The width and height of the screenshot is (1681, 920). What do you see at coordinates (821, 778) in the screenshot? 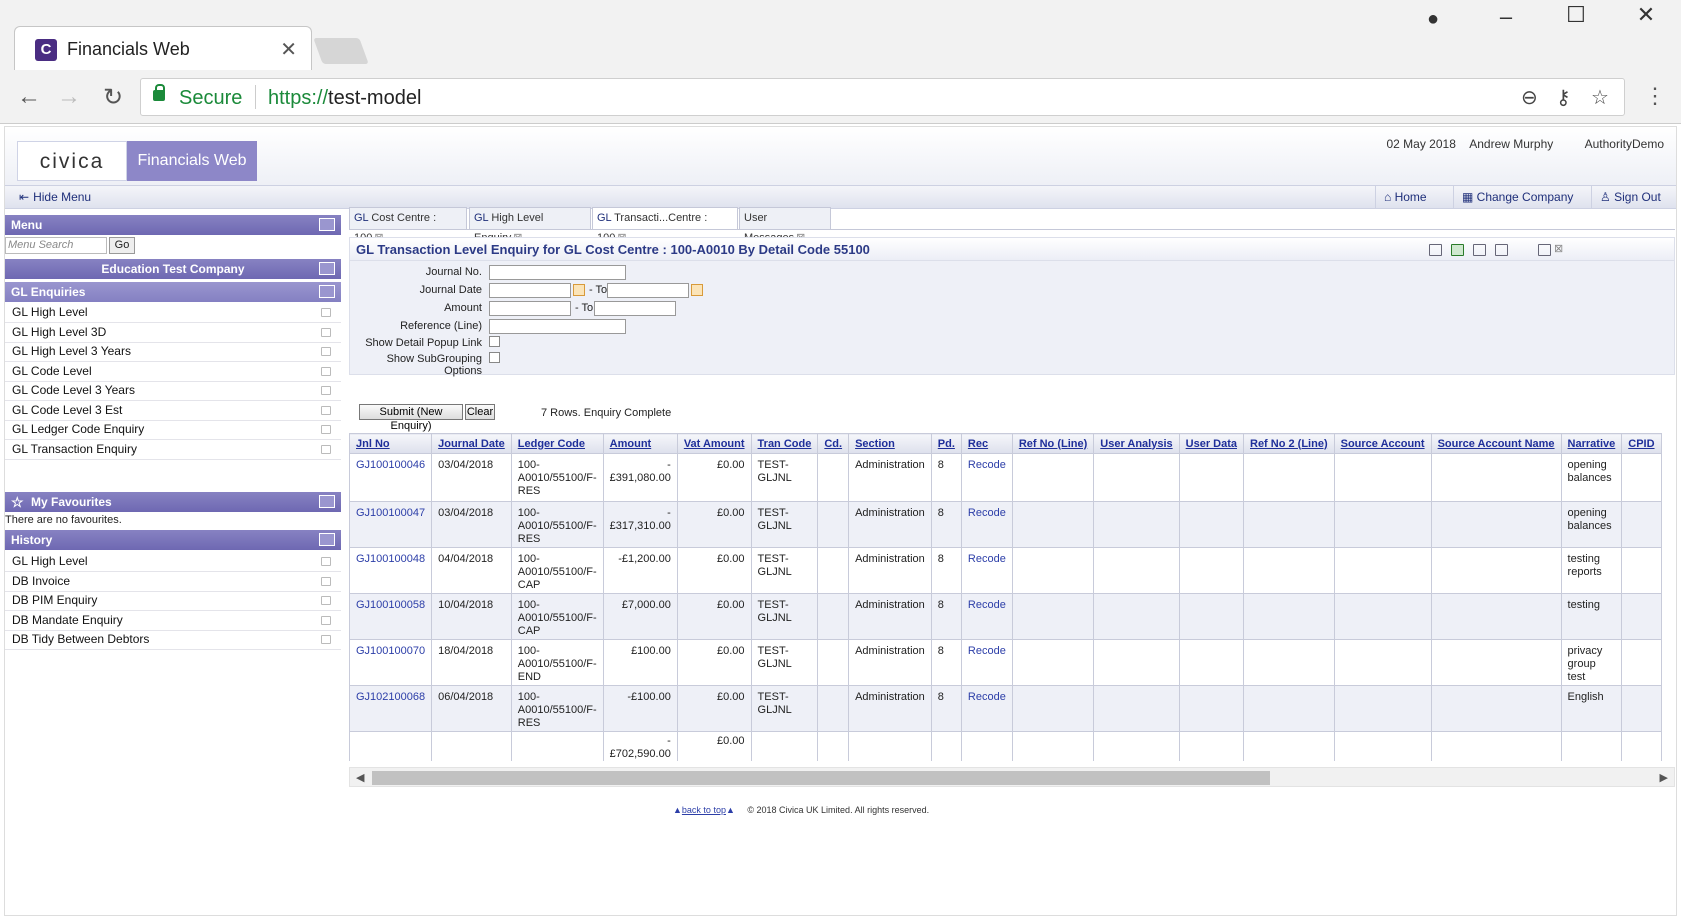
I see `scrollbar-thumb` at bounding box center [821, 778].